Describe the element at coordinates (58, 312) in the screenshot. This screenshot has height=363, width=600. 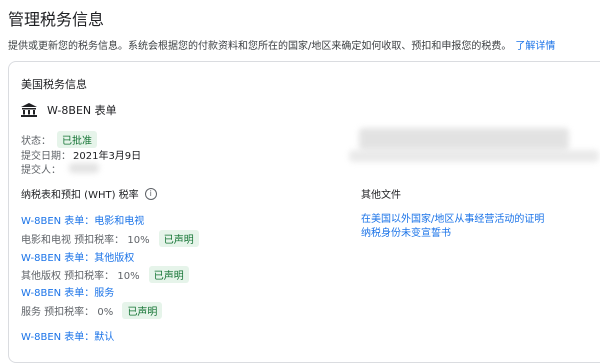
I see `rate-text: 服务 预扣税率：` at that location.